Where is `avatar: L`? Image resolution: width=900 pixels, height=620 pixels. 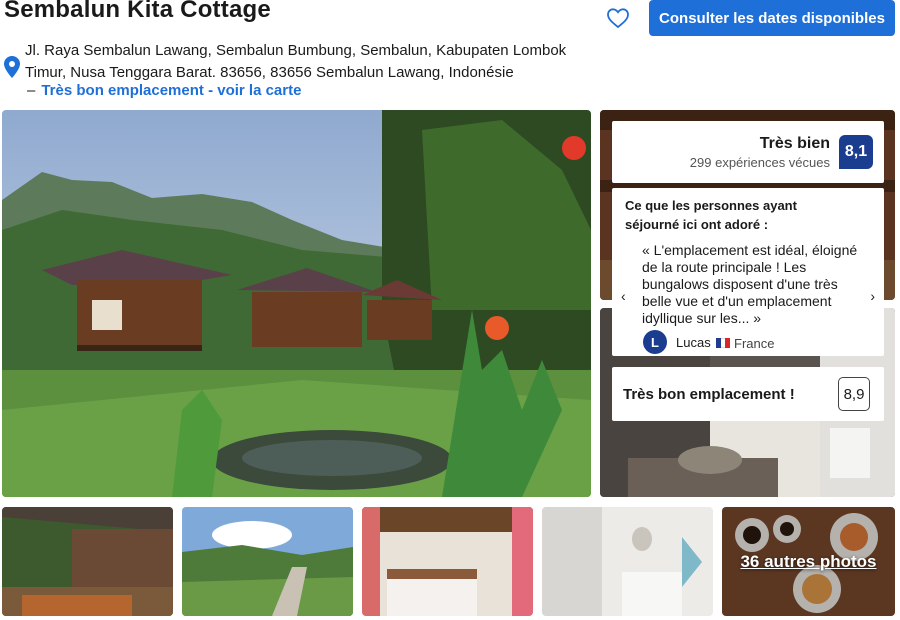 avatar: L is located at coordinates (655, 342).